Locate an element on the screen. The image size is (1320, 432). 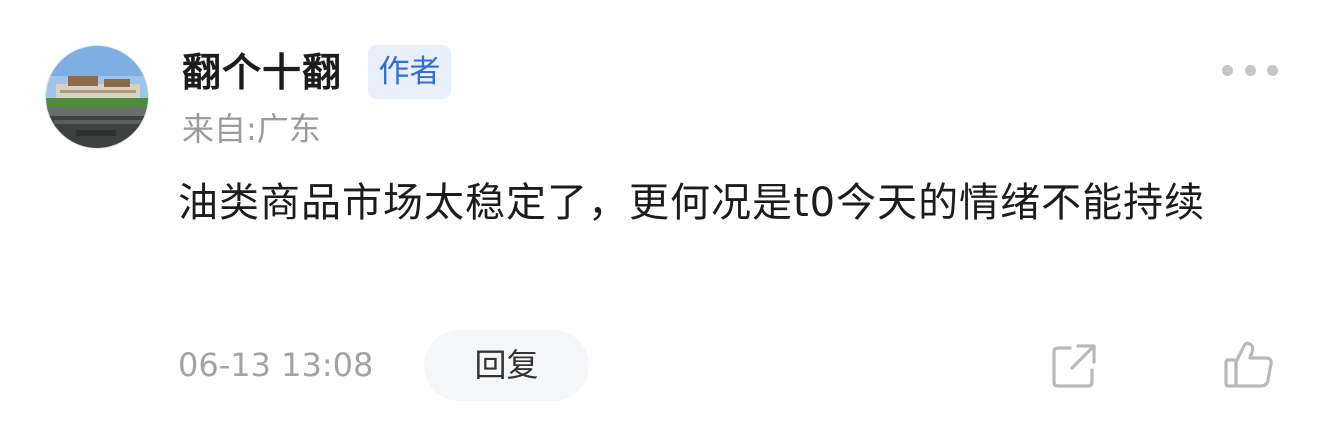
username: 翻个十翻 is located at coordinates (262, 74).